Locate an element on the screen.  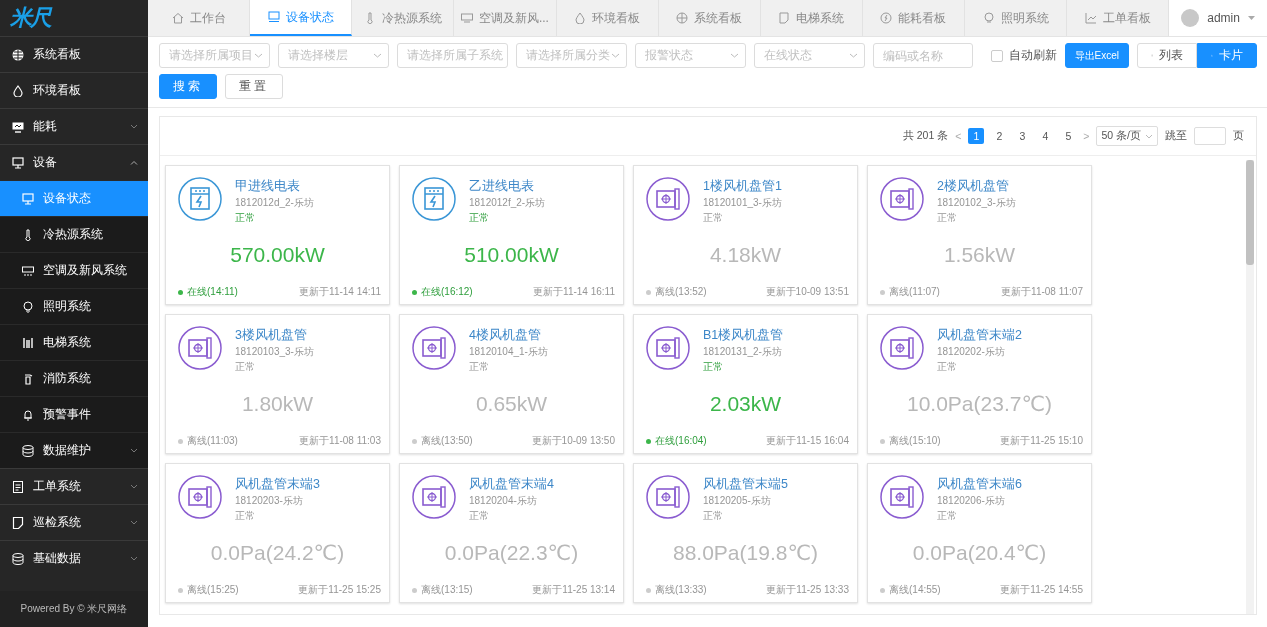
sidebar-item: 电梯系统 is located at coordinates (74, 342).